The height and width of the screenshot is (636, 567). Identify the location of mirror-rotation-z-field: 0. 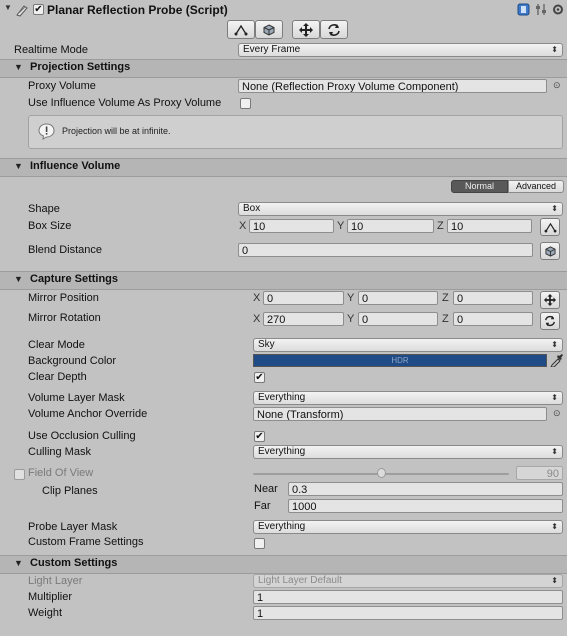
(493, 319).